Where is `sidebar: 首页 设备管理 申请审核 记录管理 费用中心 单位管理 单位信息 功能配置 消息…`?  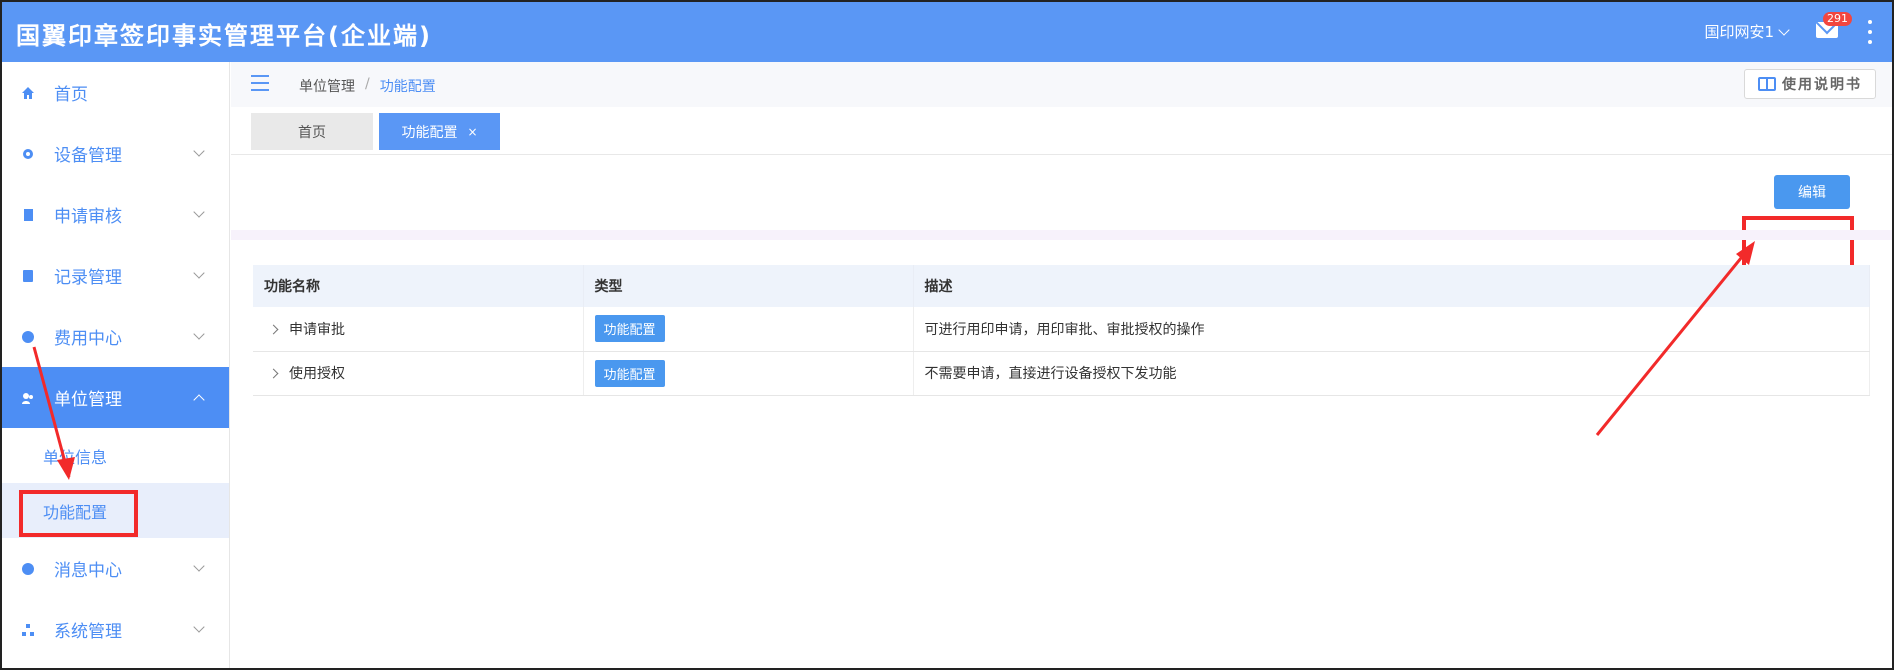
sidebar: 首页 设备管理 申请审核 记录管理 费用中心 单位管理 单位信息 功能配置 消息… is located at coordinates (116, 365).